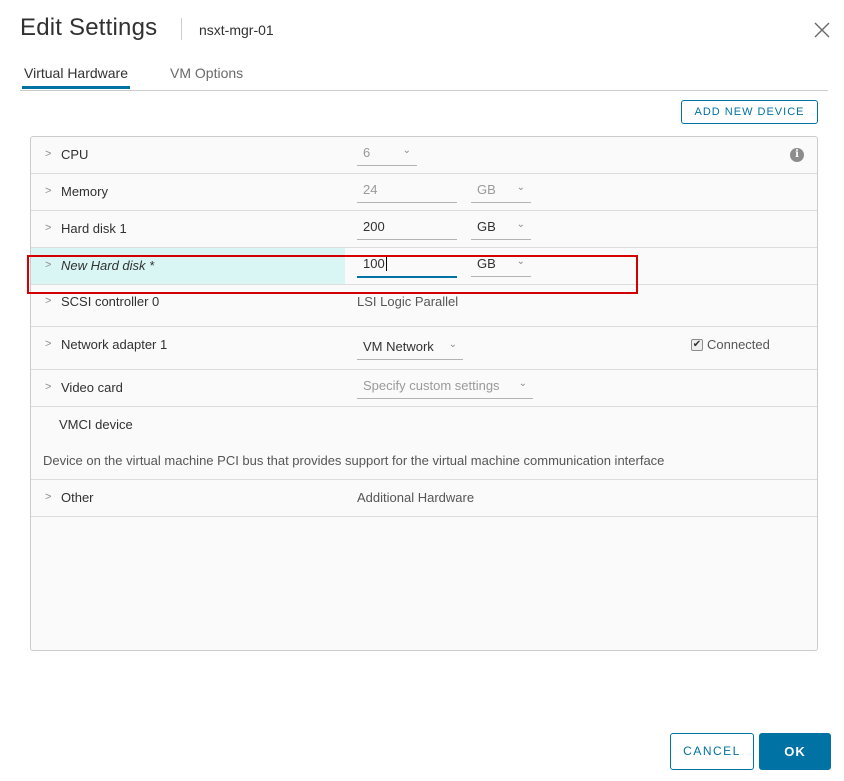  What do you see at coordinates (407, 229) in the screenshot?
I see `hard-disk-1-size-input: 200` at bounding box center [407, 229].